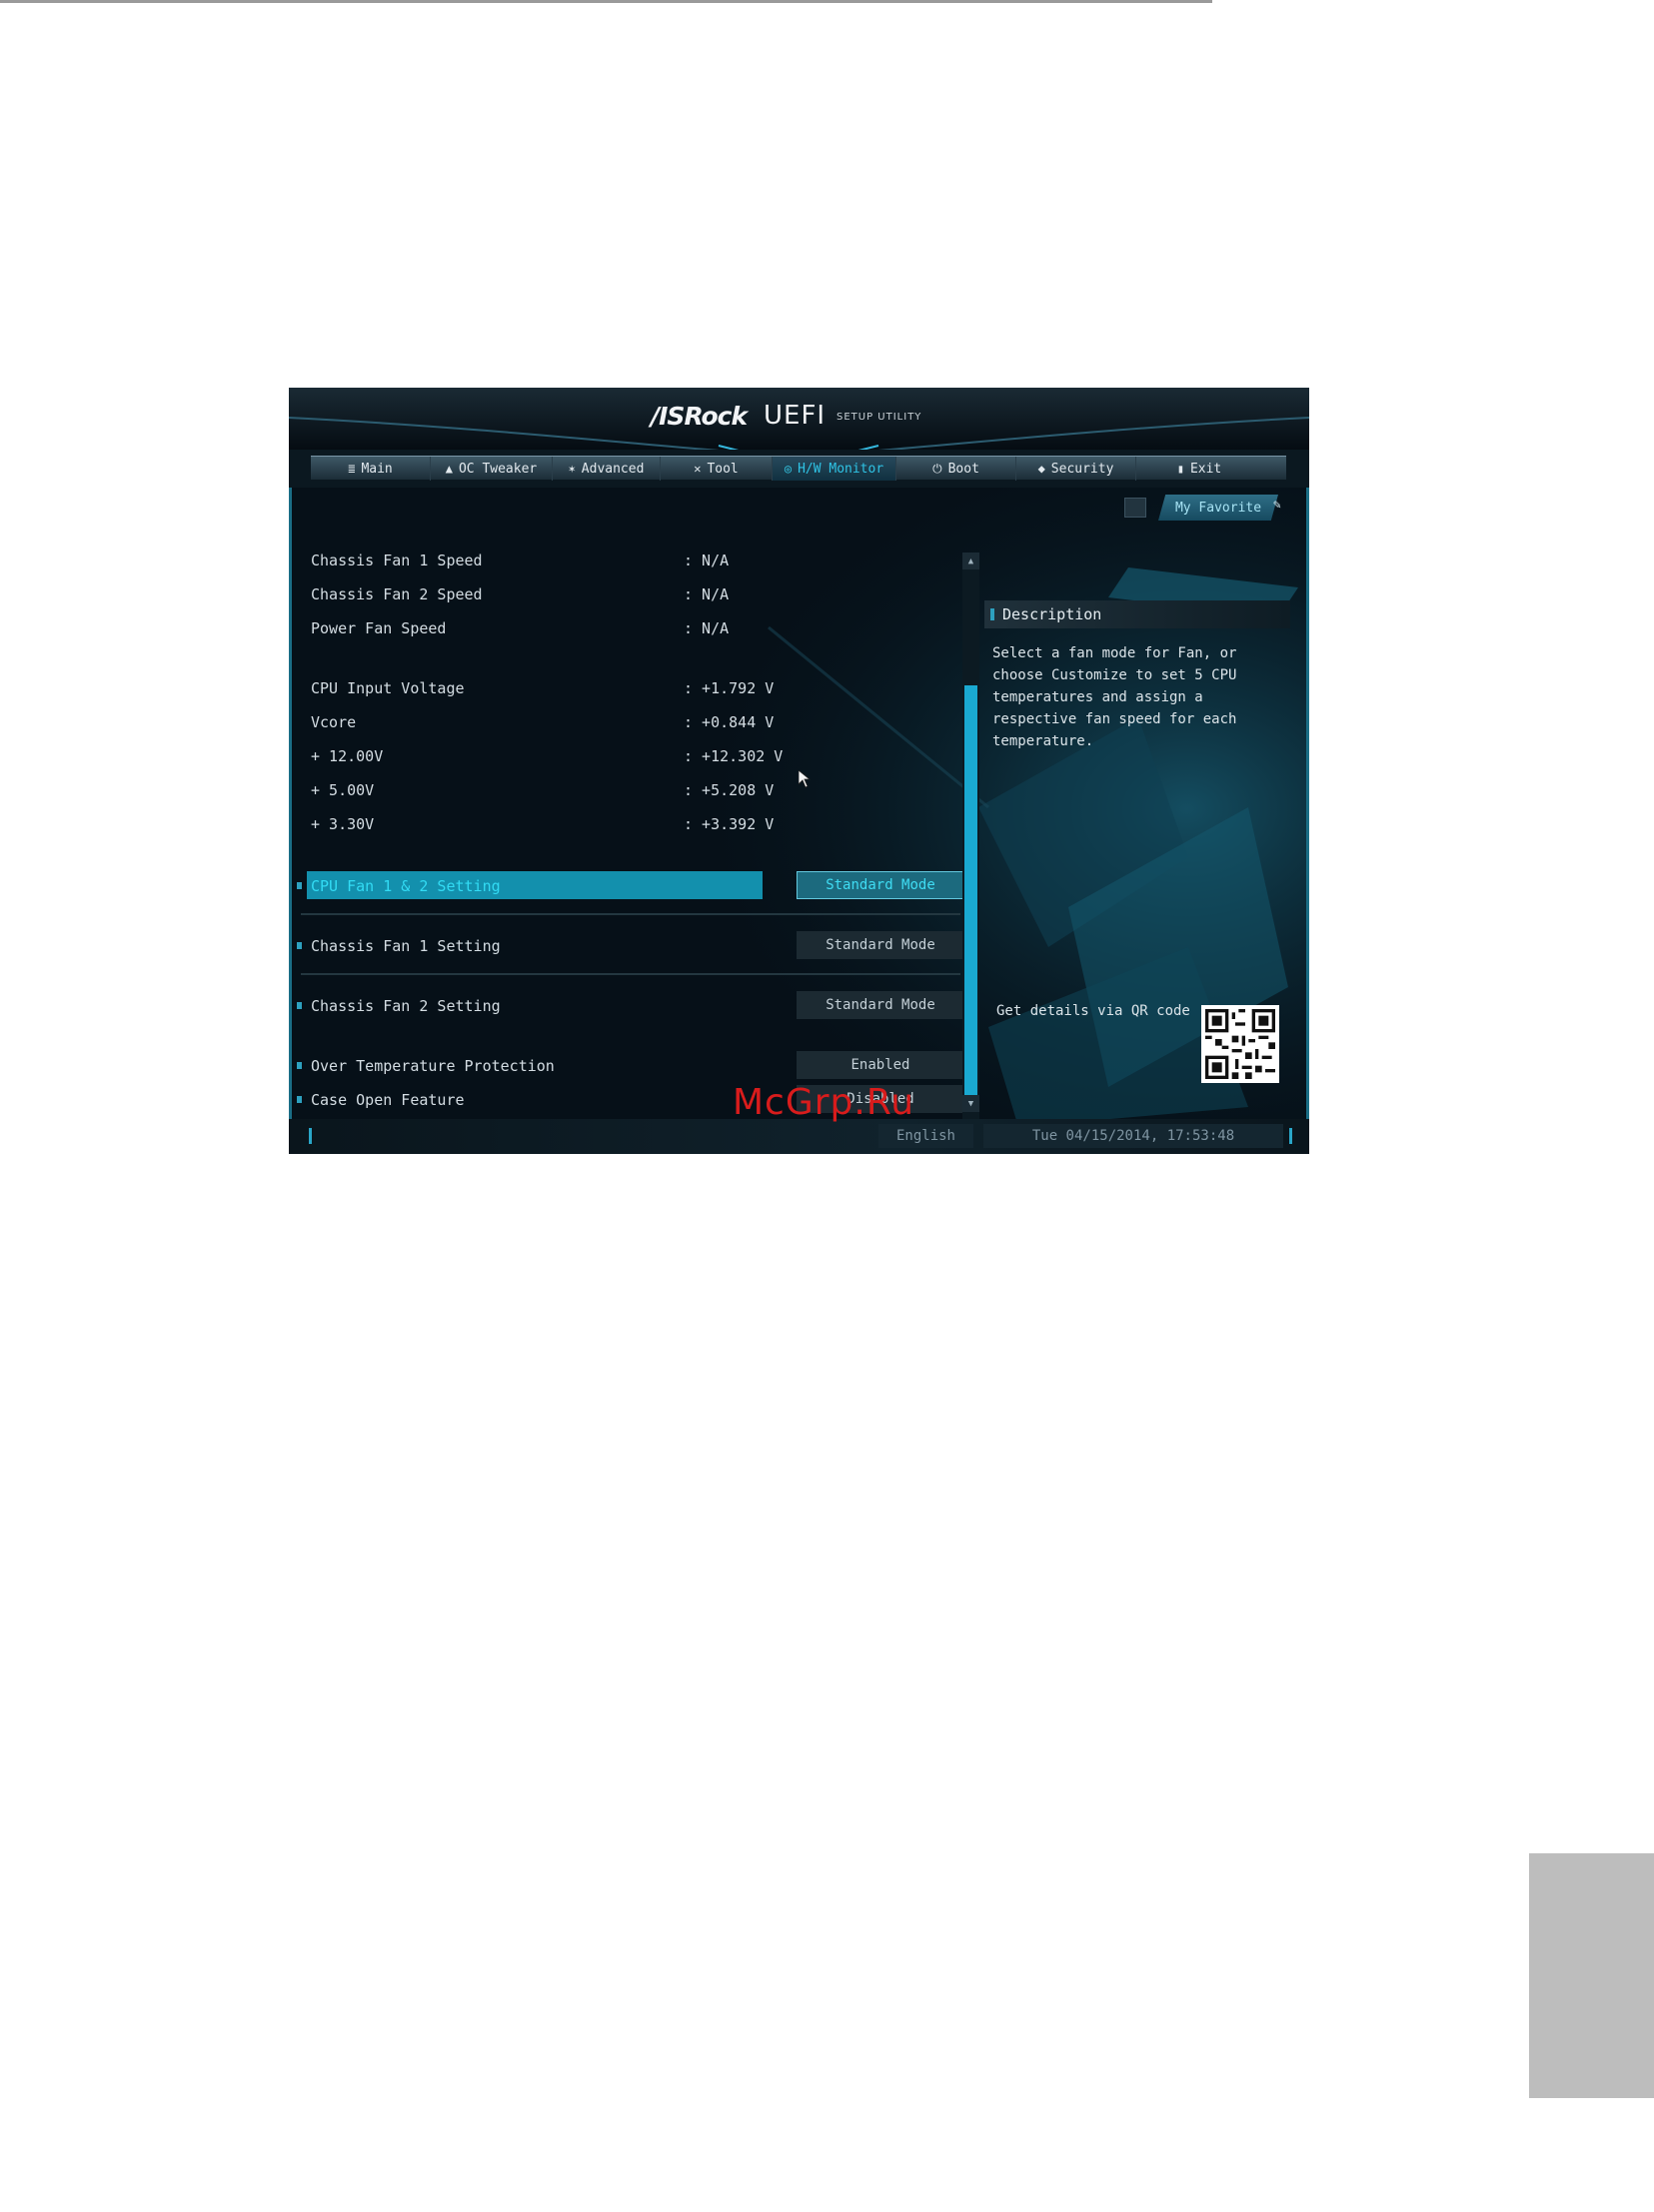 This screenshot has height=2212, width=1654. Describe the element at coordinates (630, 886) in the screenshot. I see `setting-row-cpu-fan: CPU Fan 1 & 2 Setting Standard Mode` at that location.